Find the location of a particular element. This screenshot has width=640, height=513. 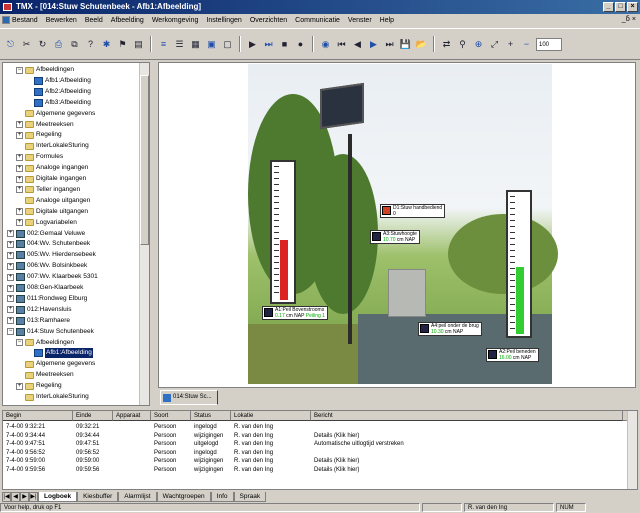

column-header-einde: Einde is located at coordinates (93, 416).